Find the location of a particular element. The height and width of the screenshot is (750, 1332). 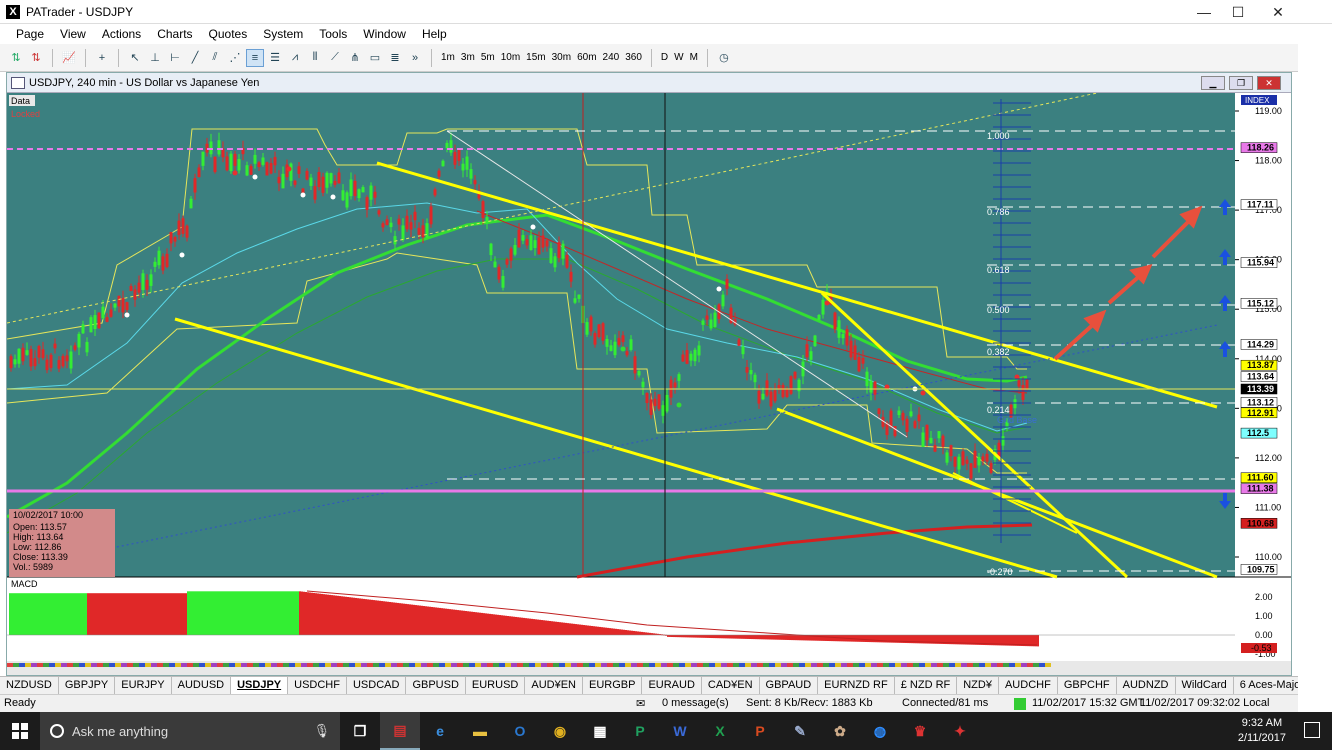

chart-close-button: ✕ is located at coordinates (1269, 83).